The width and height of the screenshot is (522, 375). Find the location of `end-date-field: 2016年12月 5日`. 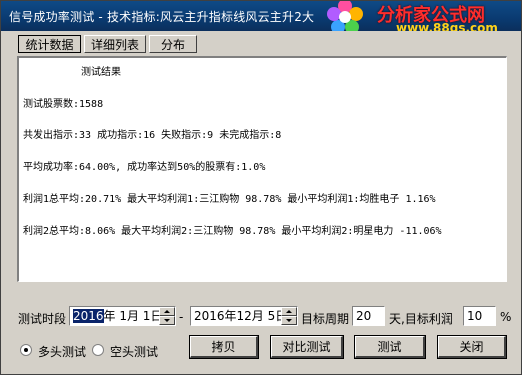

end-date-field: 2016年12月 5日 is located at coordinates (244, 316).